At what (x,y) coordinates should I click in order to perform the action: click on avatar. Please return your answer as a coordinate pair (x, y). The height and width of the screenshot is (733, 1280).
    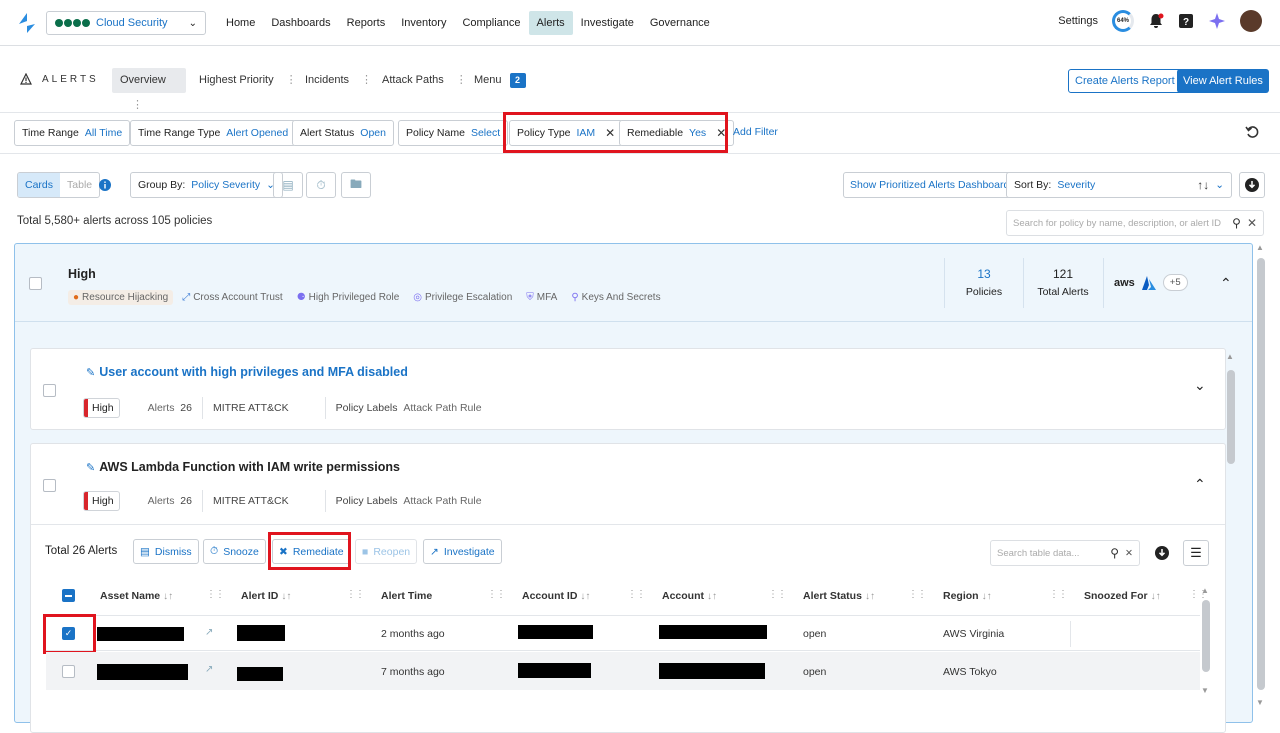
    Looking at the image, I should click on (1251, 21).